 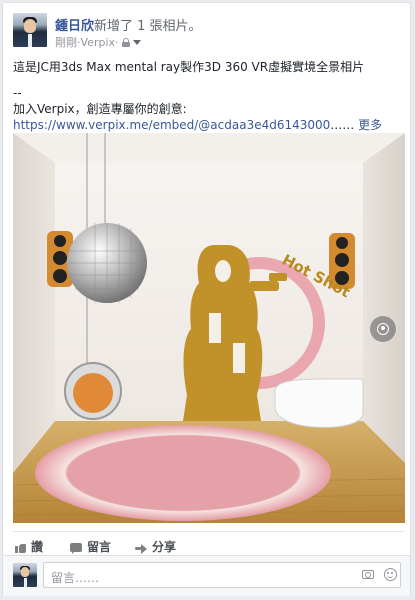 What do you see at coordinates (368, 574) in the screenshot?
I see `camera-icon` at bounding box center [368, 574].